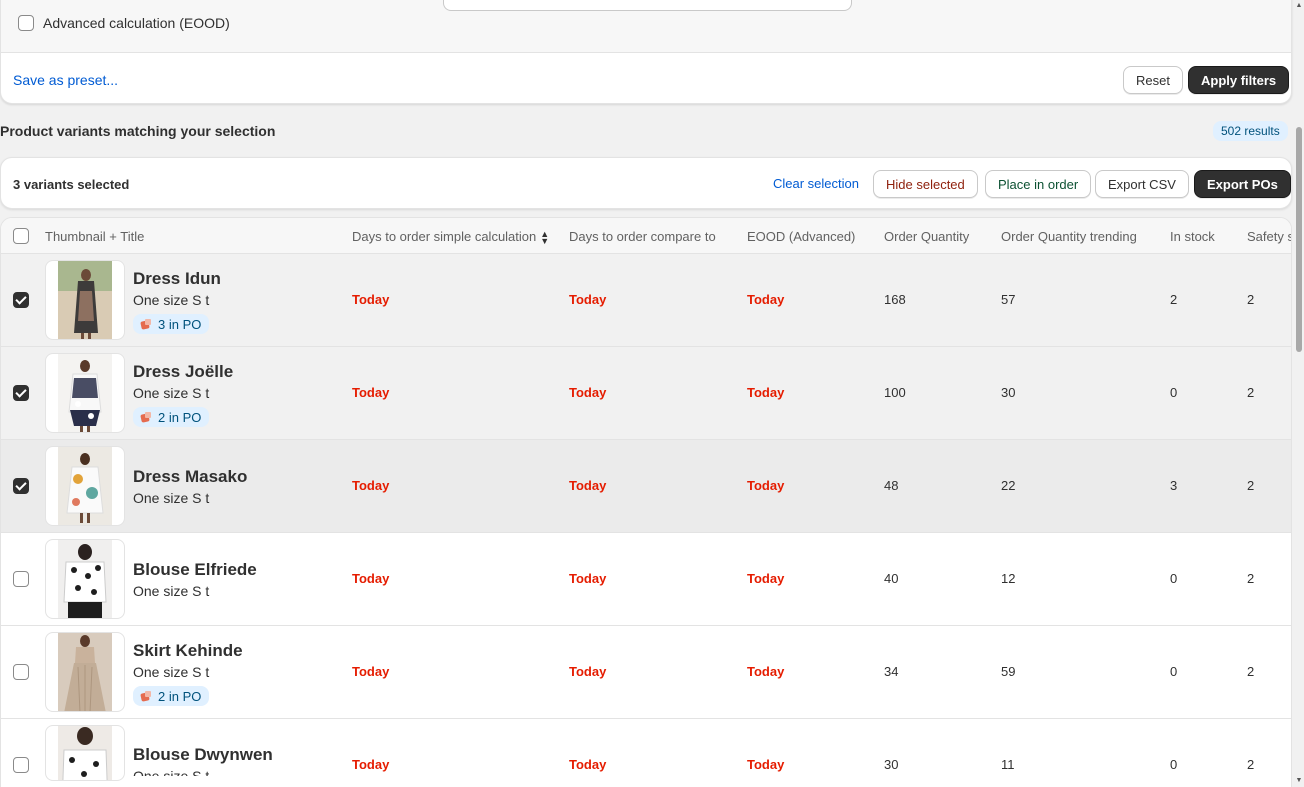 The height and width of the screenshot is (787, 1304). Describe the element at coordinates (891, 671) in the screenshot. I see `order-quantity-value: 34` at that location.